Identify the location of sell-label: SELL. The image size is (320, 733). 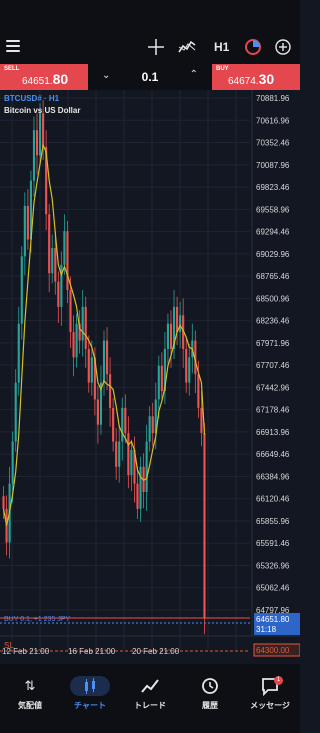
(12, 69).